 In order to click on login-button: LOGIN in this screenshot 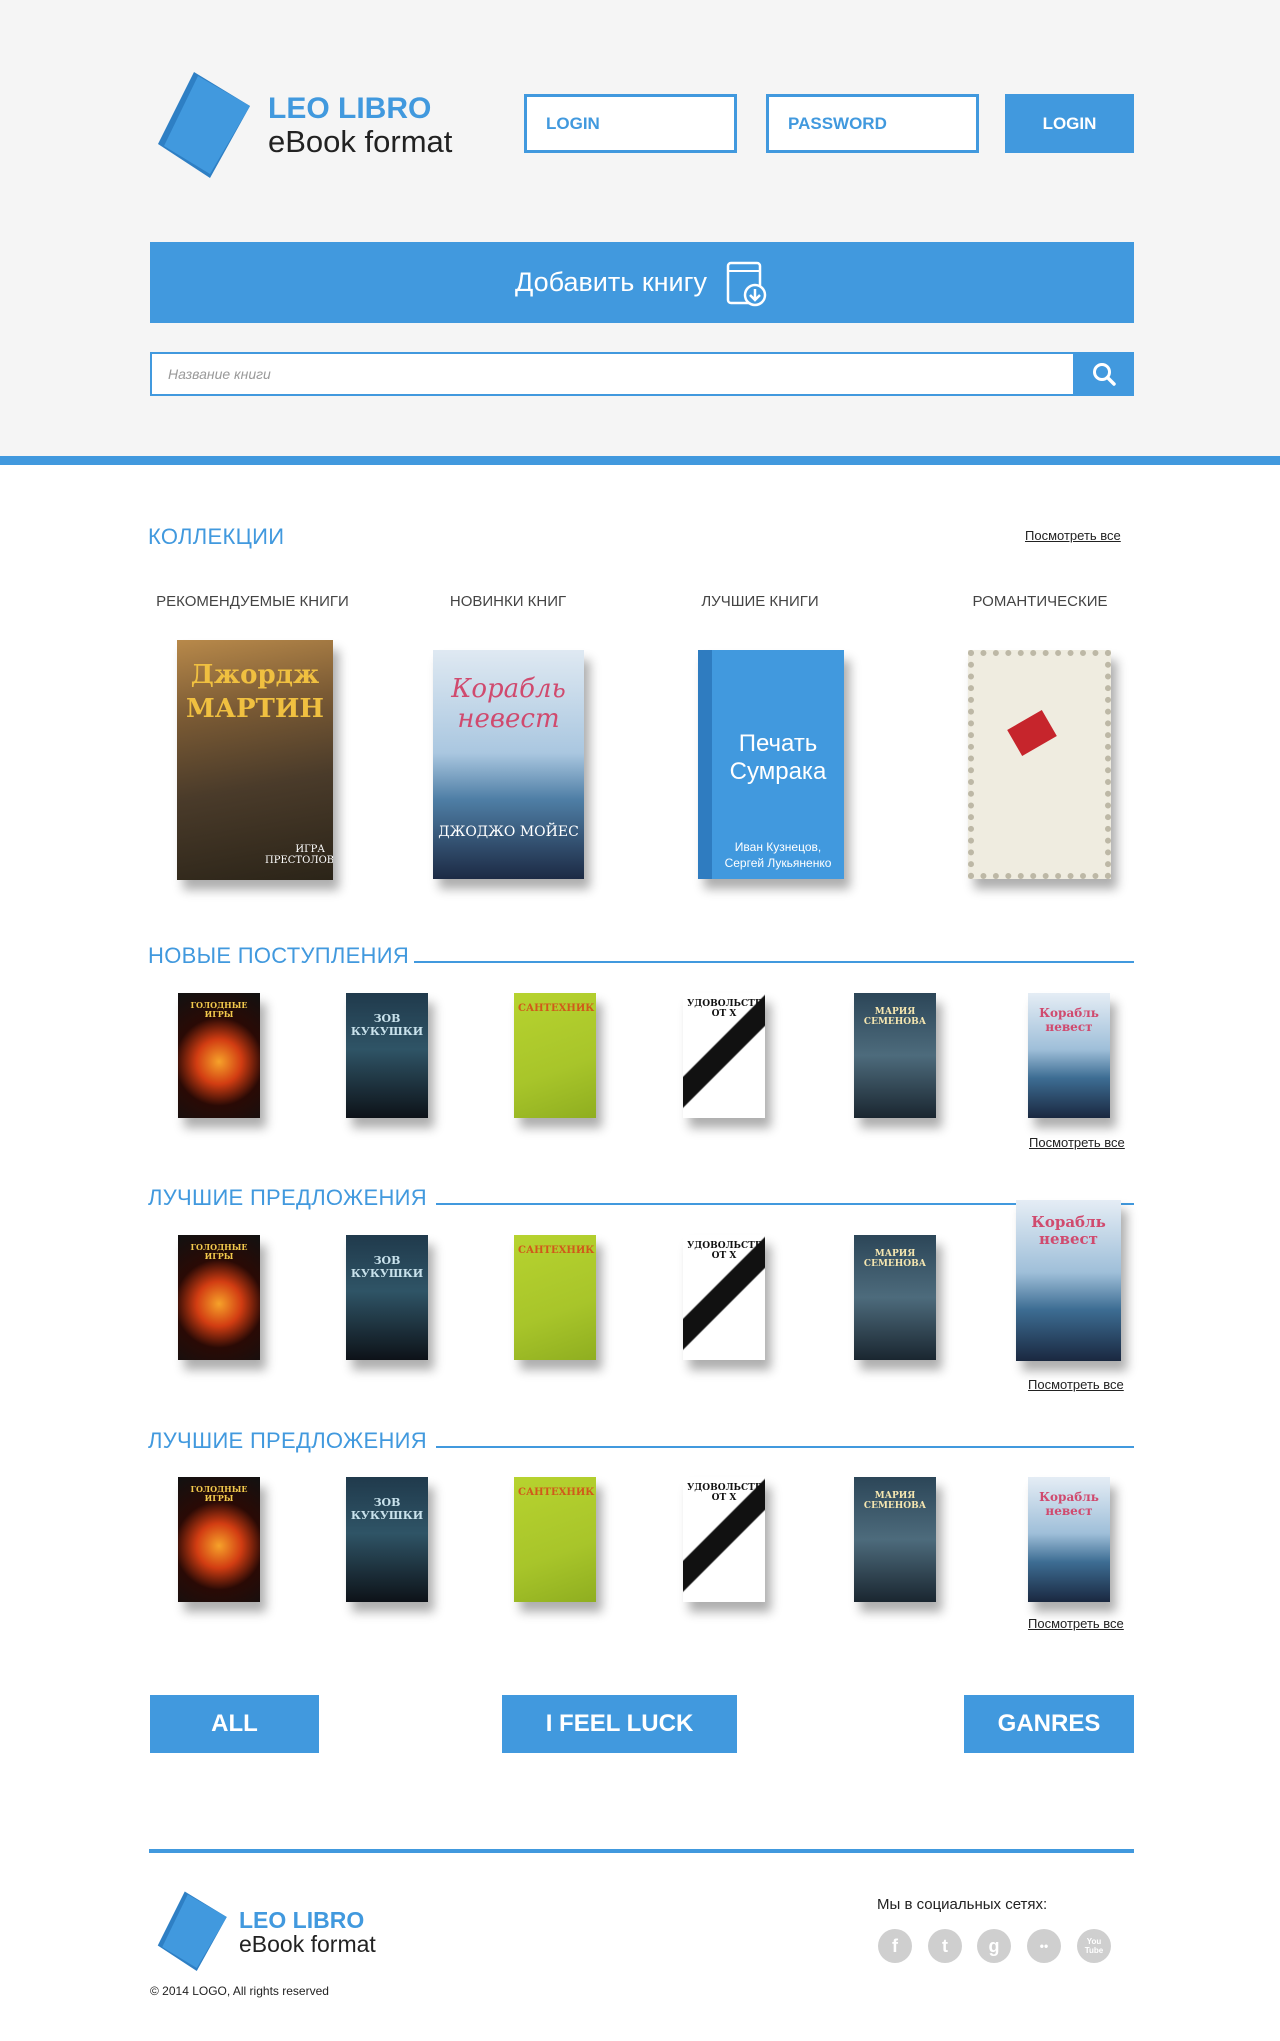, I will do `click(1069, 123)`.